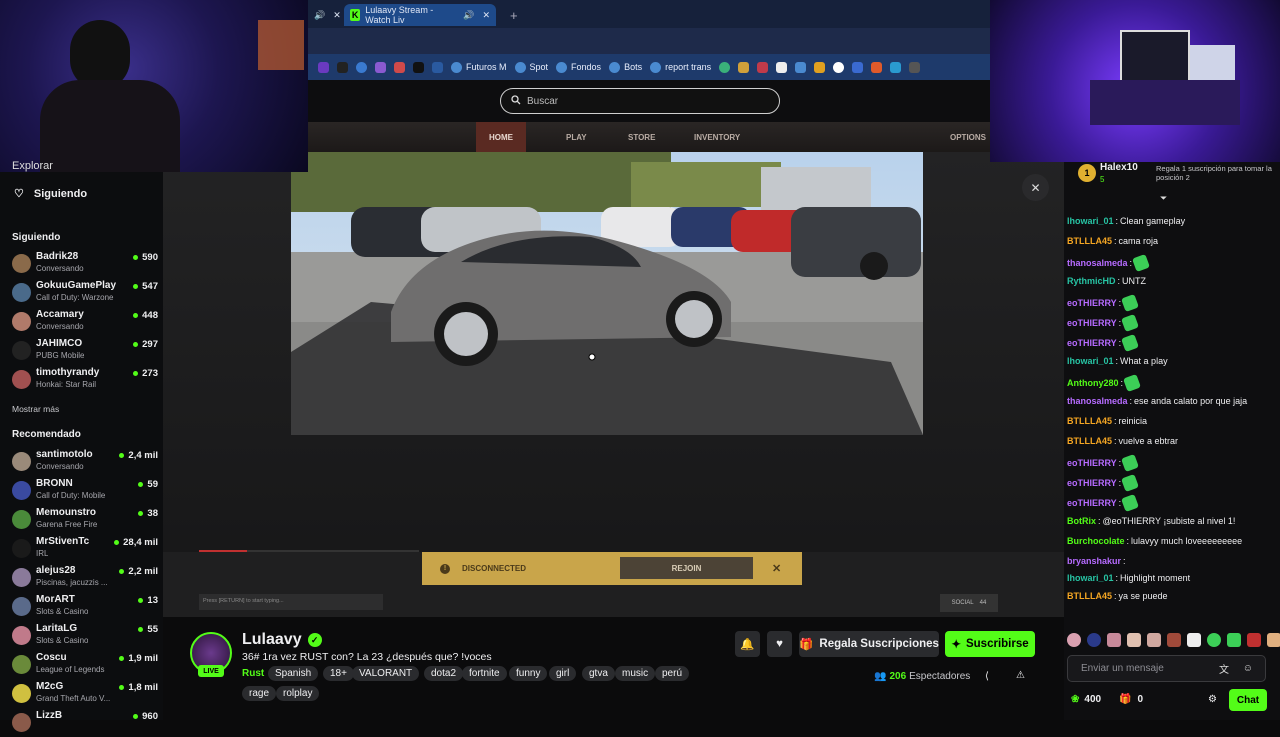 Image resolution: width=1280 pixels, height=737 pixels. What do you see at coordinates (635, 673) in the screenshot?
I see `stream-tag: music` at bounding box center [635, 673].